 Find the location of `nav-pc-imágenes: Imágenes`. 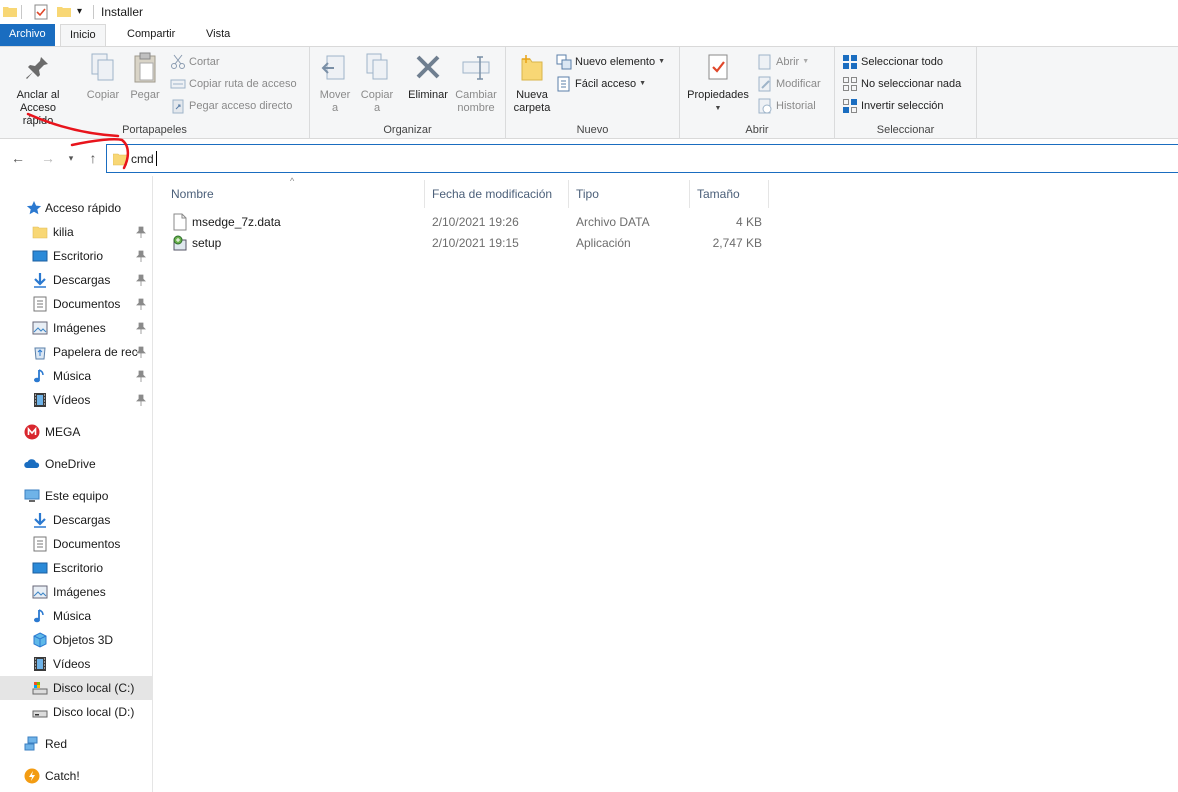

nav-pc-imágenes: Imágenes is located at coordinates (76, 592).